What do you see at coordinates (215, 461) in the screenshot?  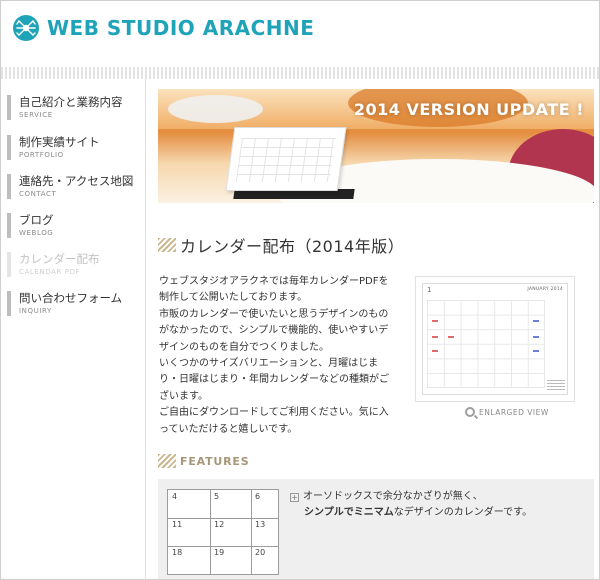 I see `features-title: FEATURES` at bounding box center [215, 461].